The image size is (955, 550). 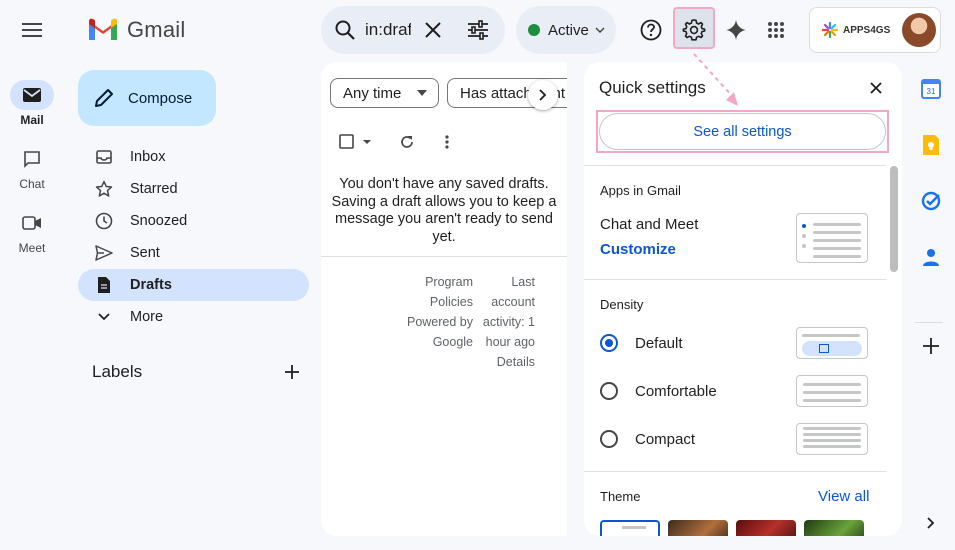 I want to click on rail-item-chat: Chat, so click(x=32, y=167).